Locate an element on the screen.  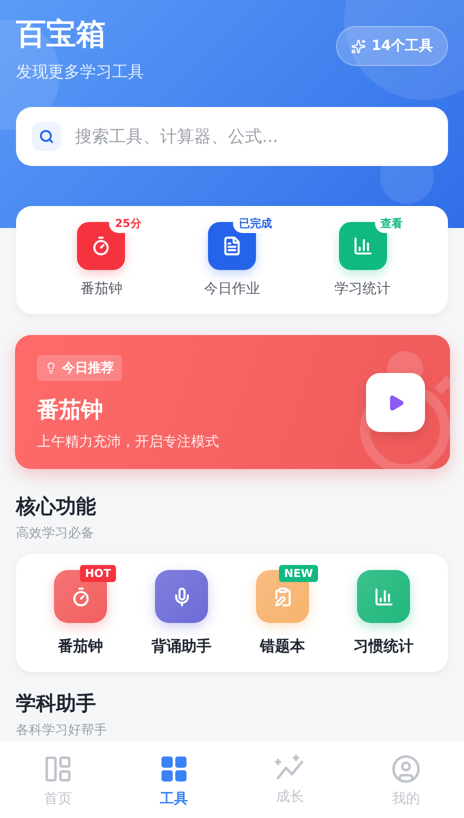
section-subtitle: 高效学习必备 is located at coordinates (55, 533).